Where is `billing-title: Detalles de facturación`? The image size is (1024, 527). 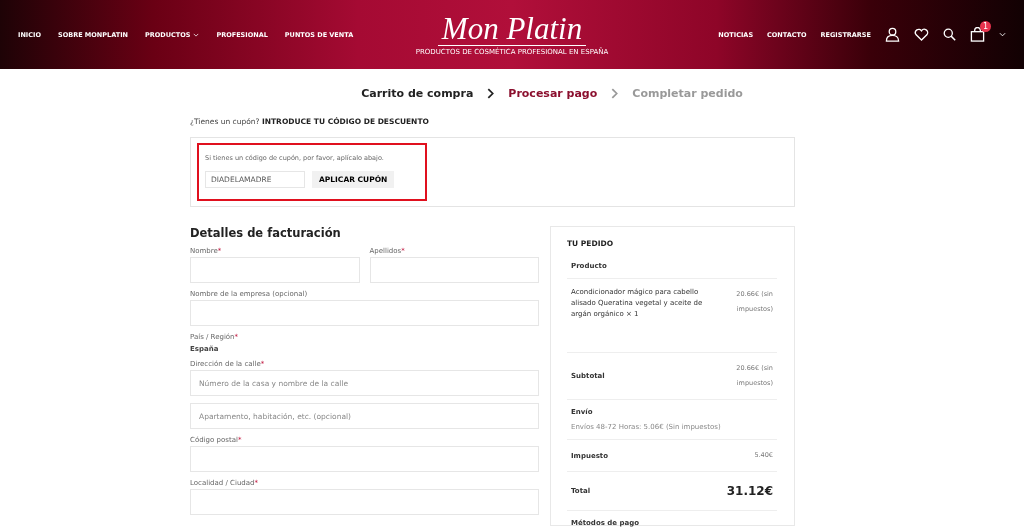 billing-title: Detalles de facturación is located at coordinates (266, 233).